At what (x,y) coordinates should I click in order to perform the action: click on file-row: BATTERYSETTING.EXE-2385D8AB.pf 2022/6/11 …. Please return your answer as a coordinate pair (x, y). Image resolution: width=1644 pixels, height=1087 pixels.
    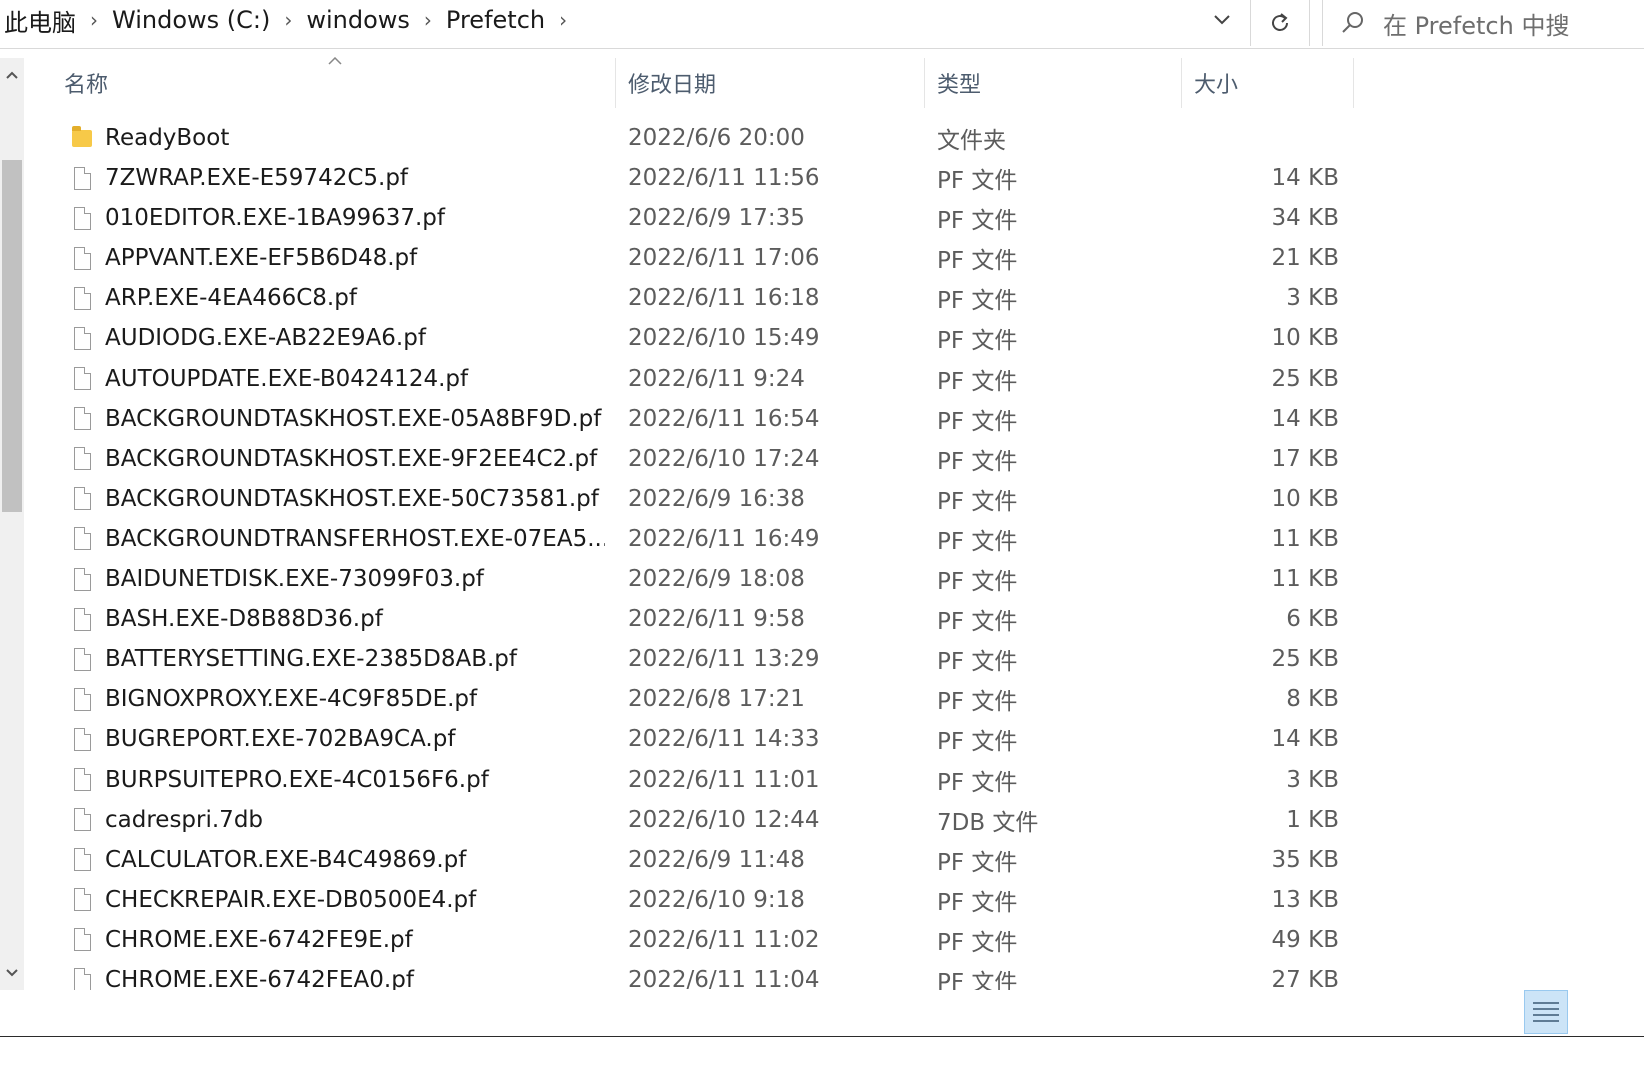
    Looking at the image, I should click on (834, 659).